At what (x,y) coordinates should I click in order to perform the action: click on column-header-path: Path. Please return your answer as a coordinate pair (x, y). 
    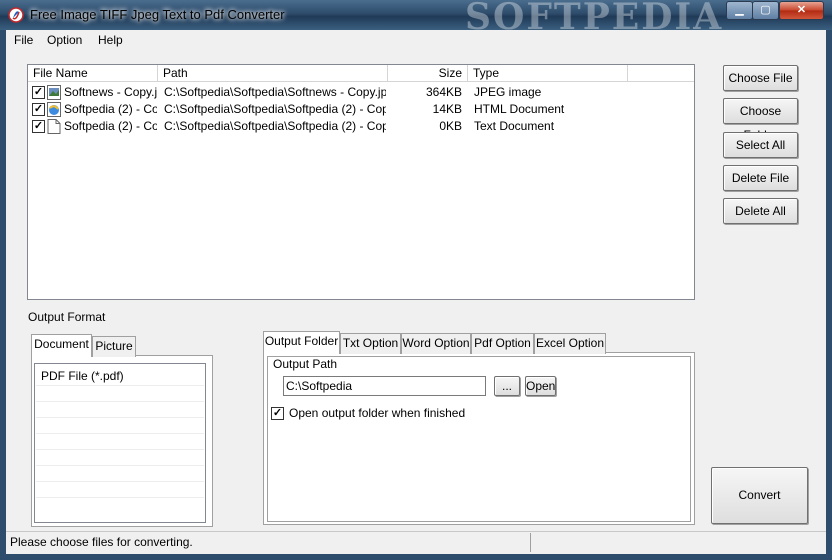
    Looking at the image, I should click on (273, 73).